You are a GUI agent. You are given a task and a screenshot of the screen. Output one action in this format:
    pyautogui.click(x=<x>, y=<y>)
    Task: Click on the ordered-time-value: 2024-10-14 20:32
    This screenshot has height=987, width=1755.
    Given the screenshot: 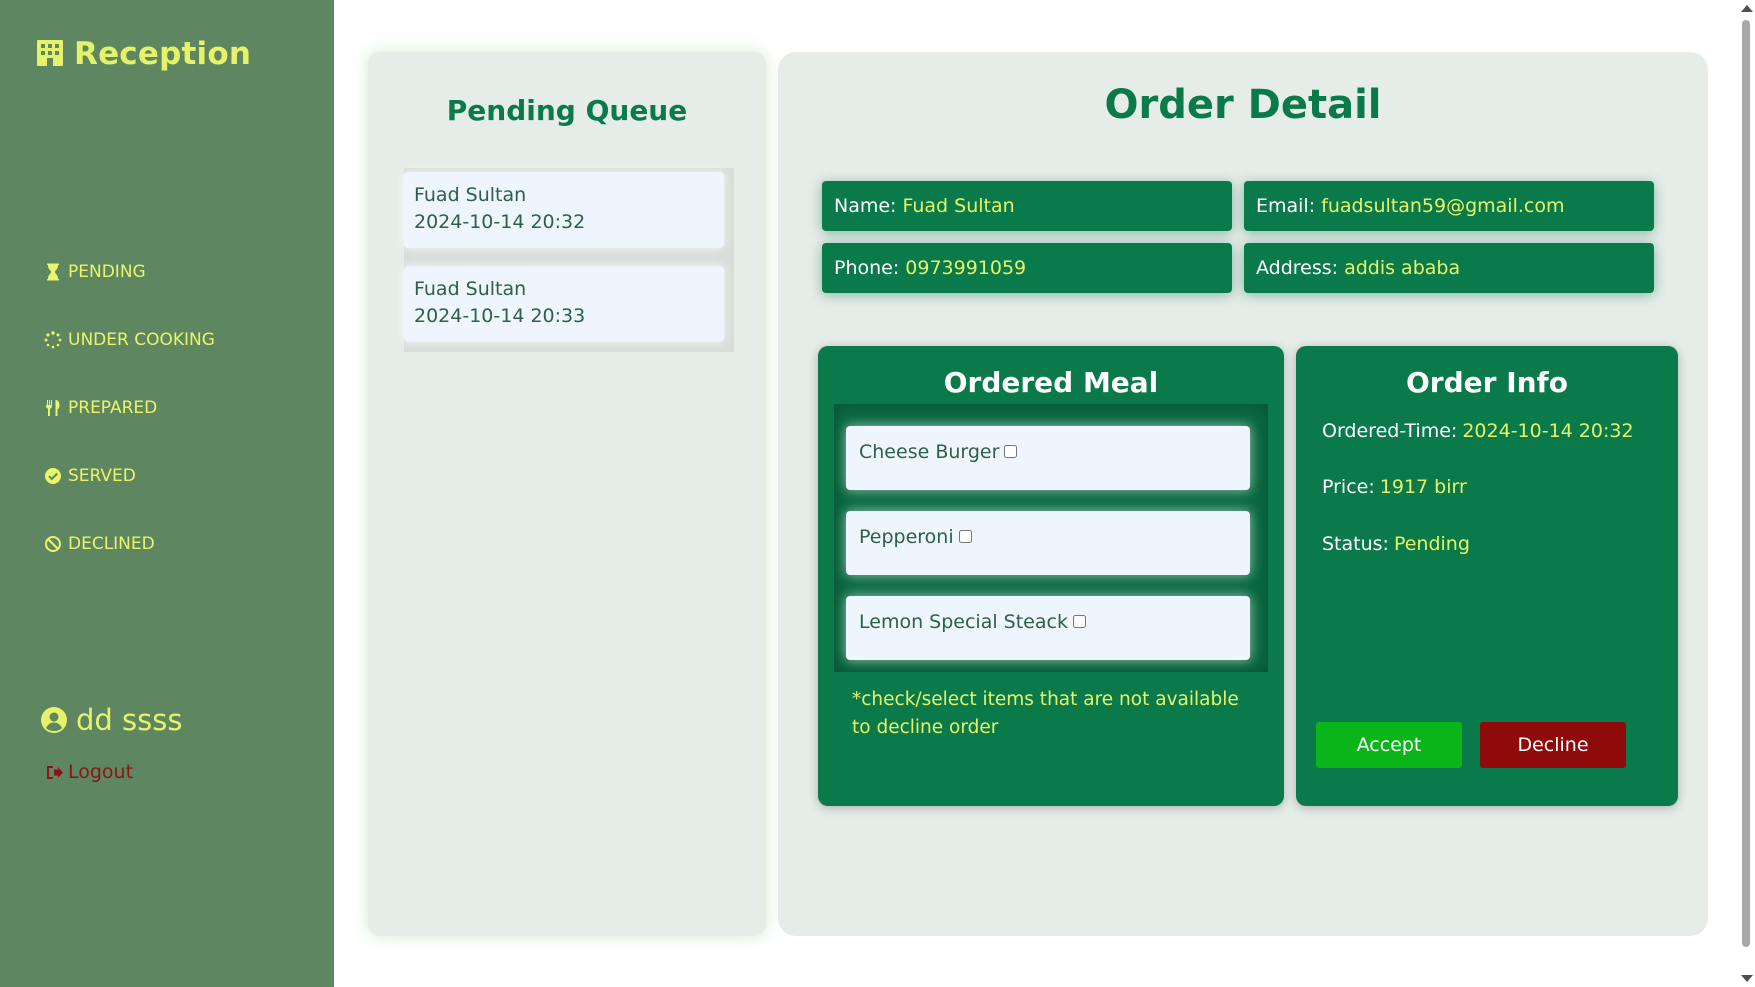 What is the action you would take?
    pyautogui.click(x=1548, y=431)
    